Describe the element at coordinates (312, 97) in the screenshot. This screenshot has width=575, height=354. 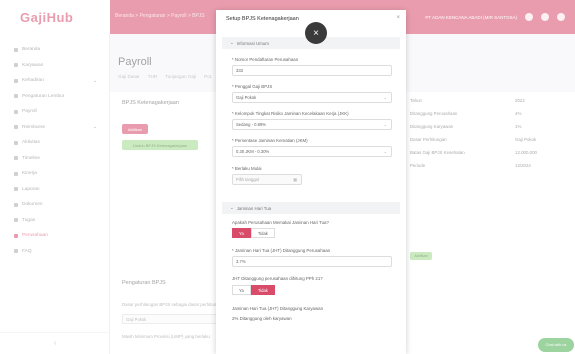
I see `basis-select: Gaji Pokok ⌄` at that location.